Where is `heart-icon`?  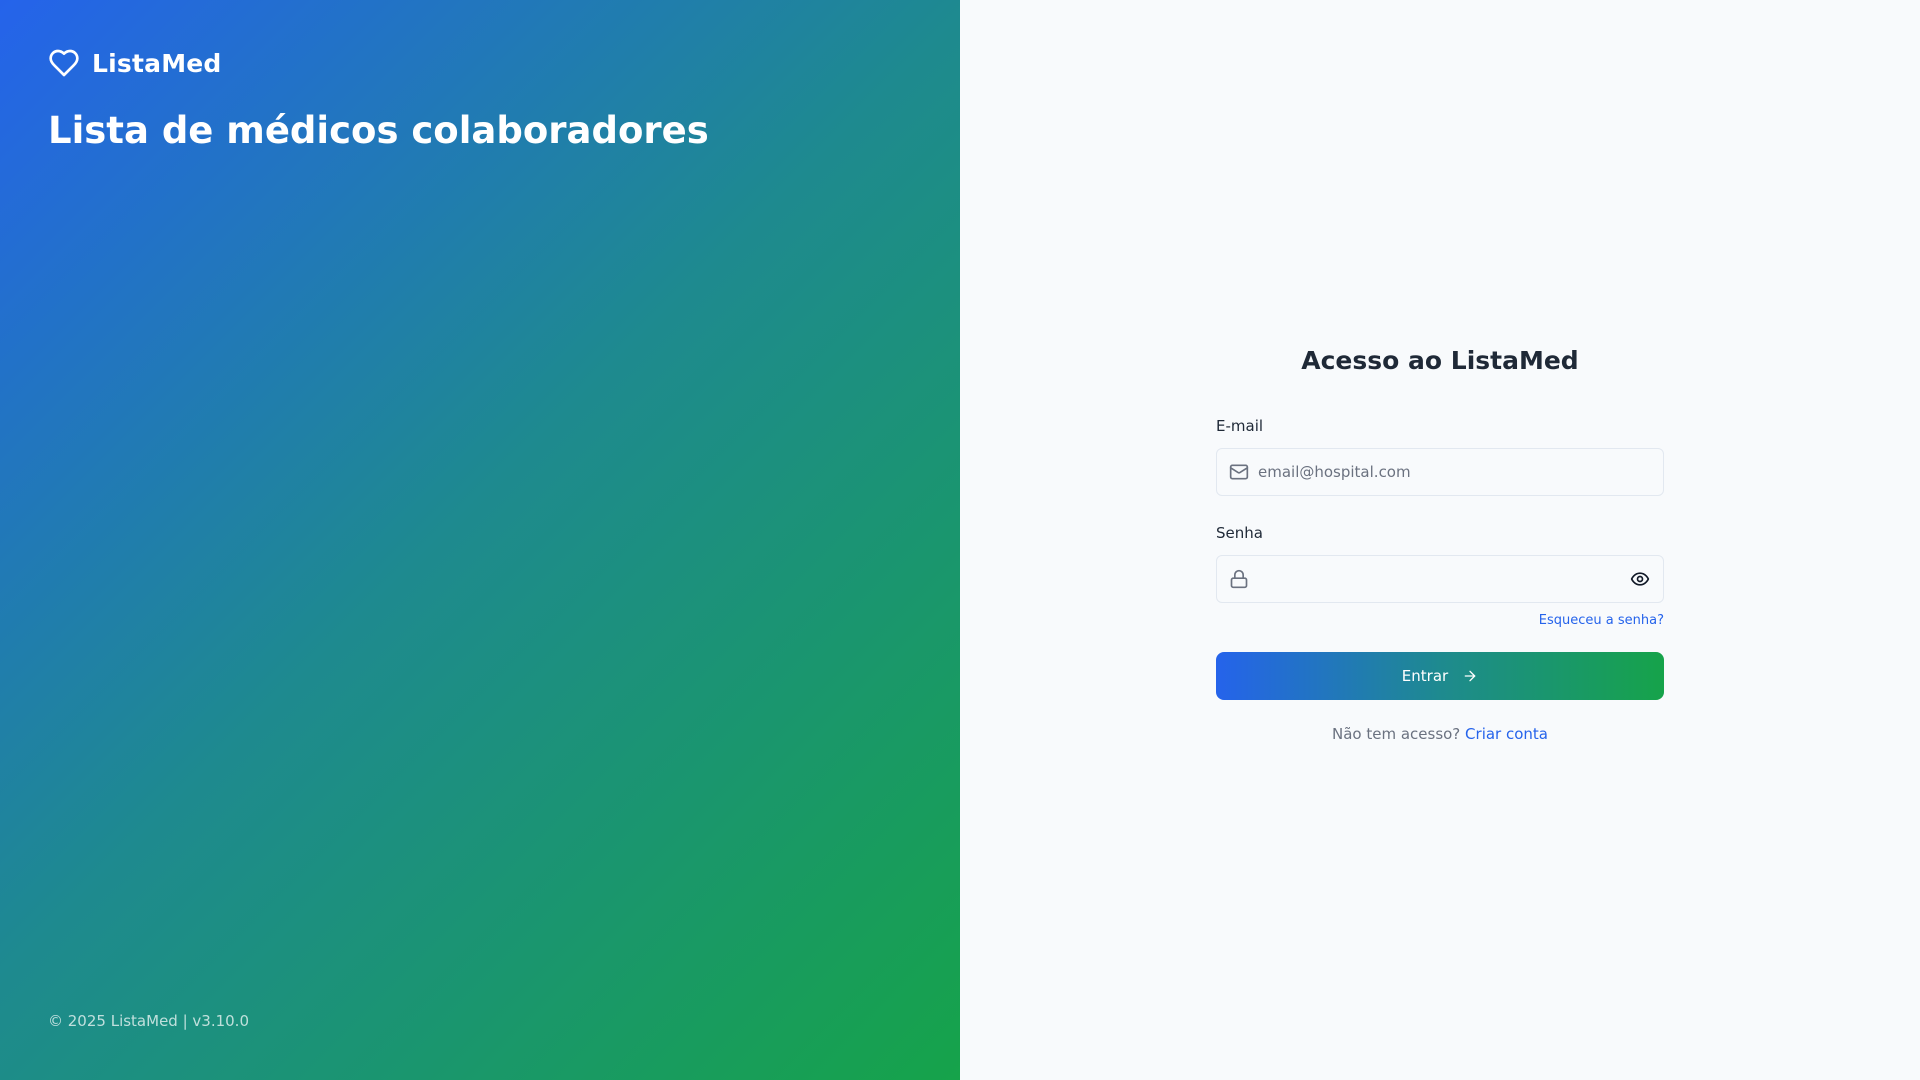 heart-icon is located at coordinates (64, 63).